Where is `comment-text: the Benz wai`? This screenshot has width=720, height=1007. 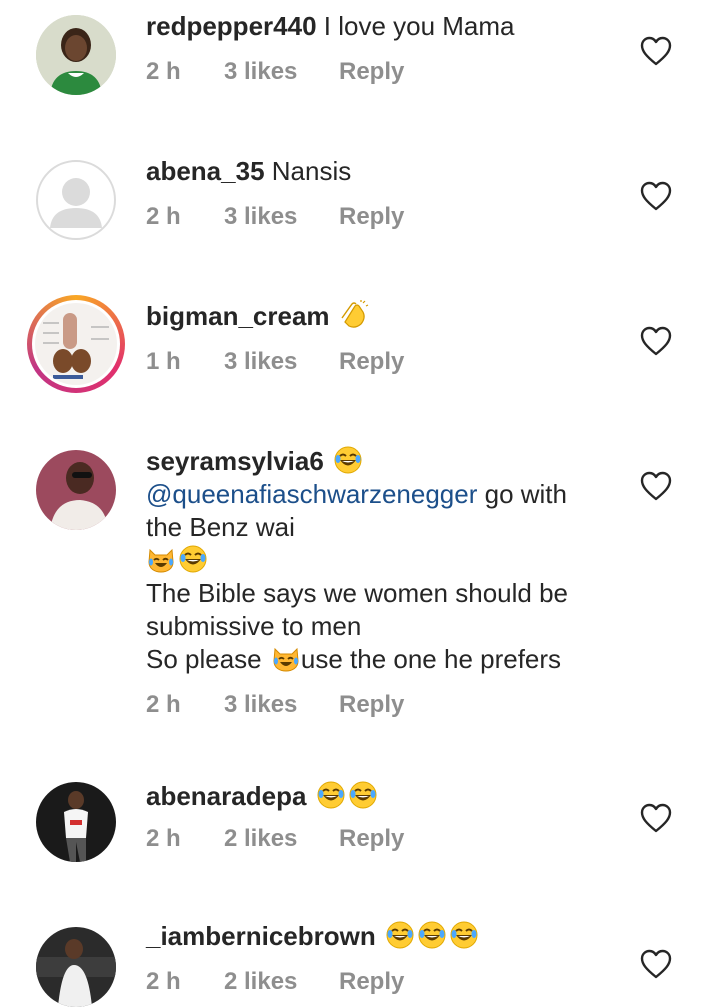 comment-text: the Benz wai is located at coordinates (220, 527).